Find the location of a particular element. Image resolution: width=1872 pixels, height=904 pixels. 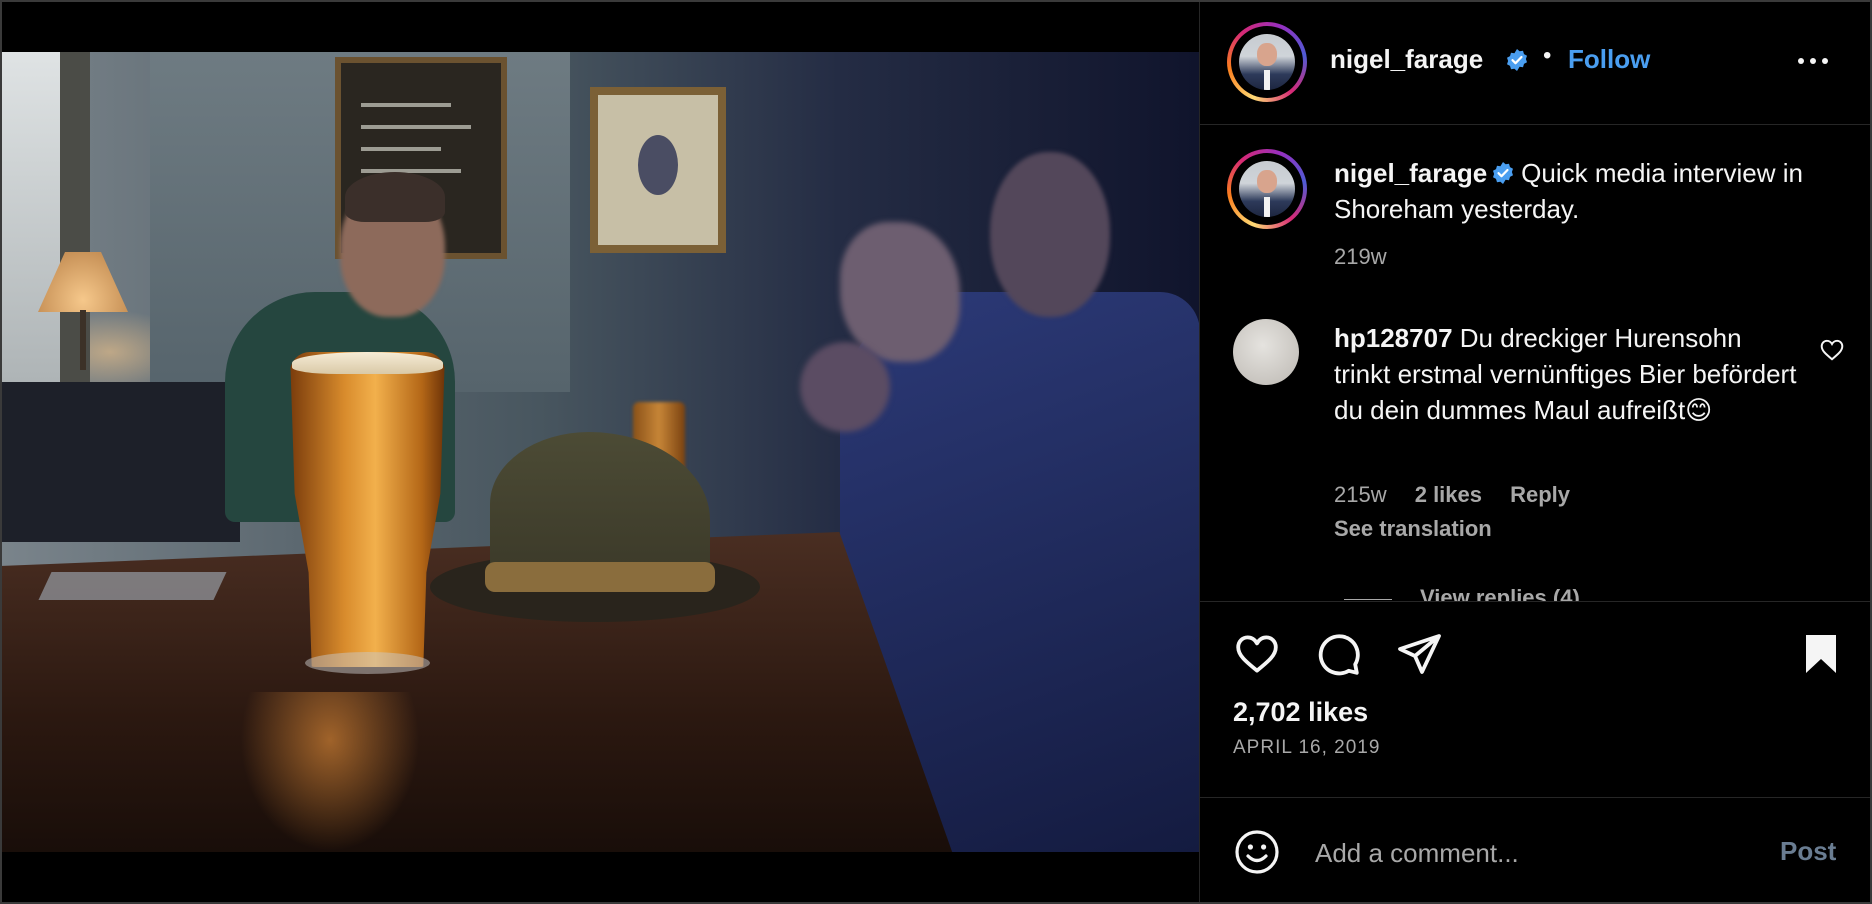

comment-heart-icon is located at coordinates (1832, 350).